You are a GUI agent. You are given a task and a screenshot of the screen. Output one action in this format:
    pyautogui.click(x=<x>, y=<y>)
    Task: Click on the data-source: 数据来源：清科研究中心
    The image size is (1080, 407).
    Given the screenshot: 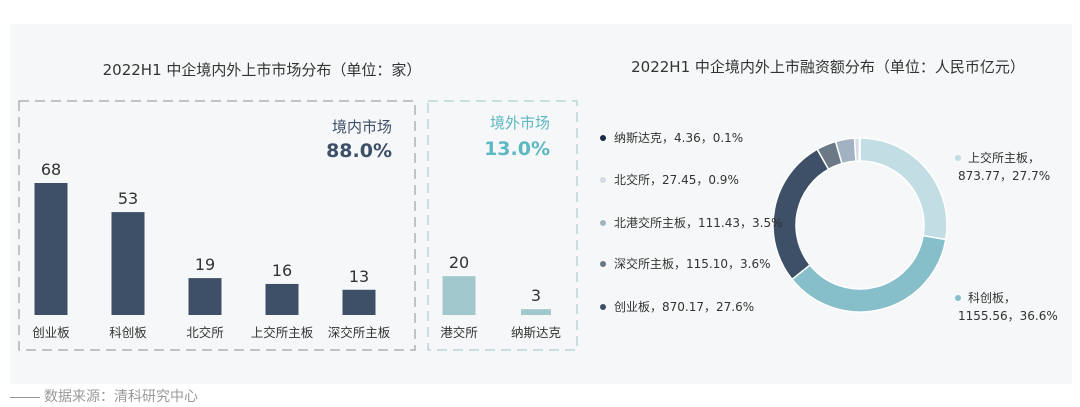 What is the action you would take?
    pyautogui.click(x=104, y=396)
    